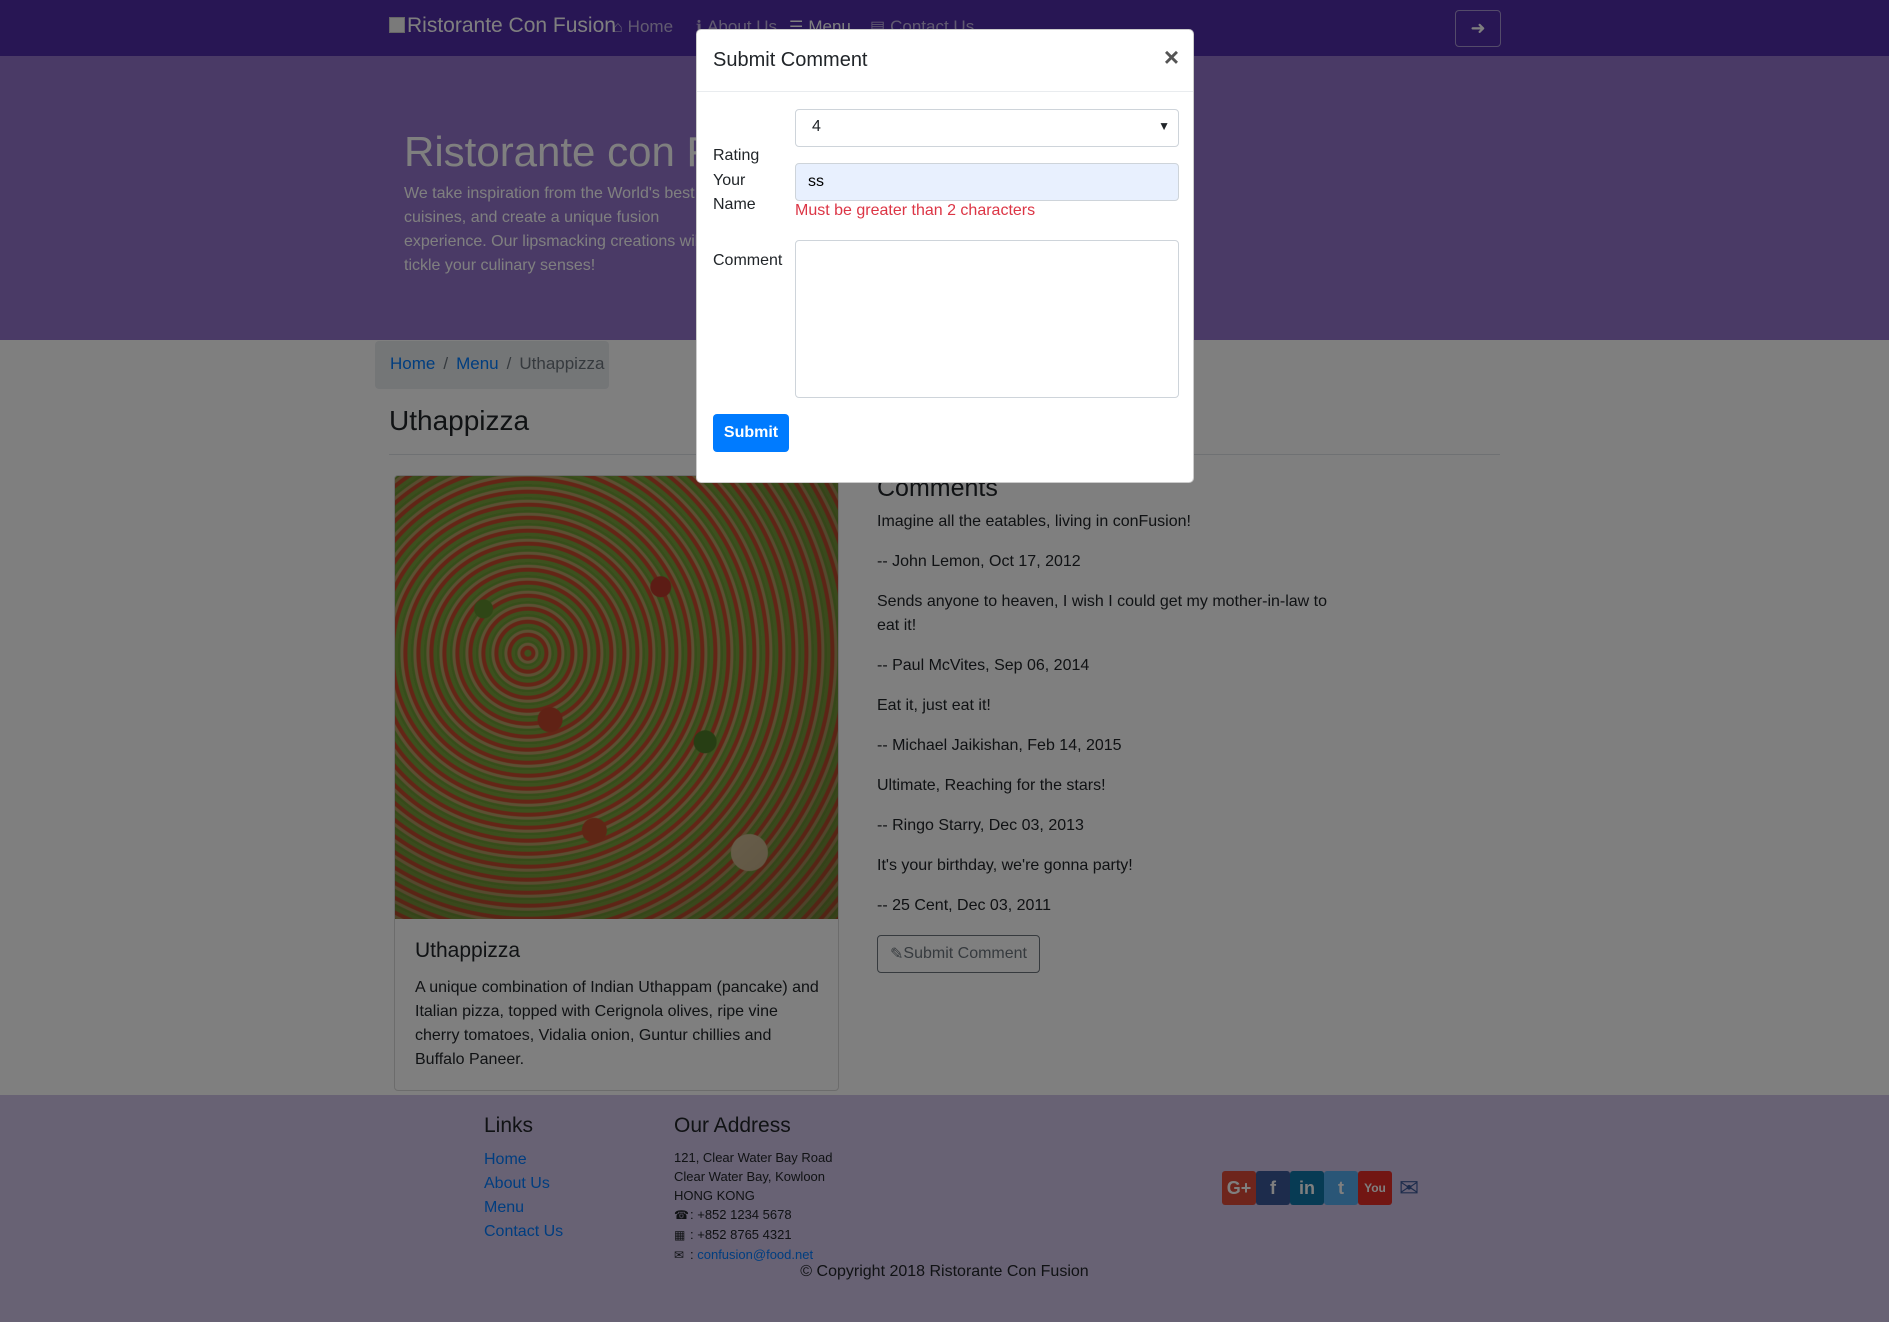 This screenshot has width=1889, height=1322. Describe the element at coordinates (816, 126) in the screenshot. I see `rating-value: 4` at that location.